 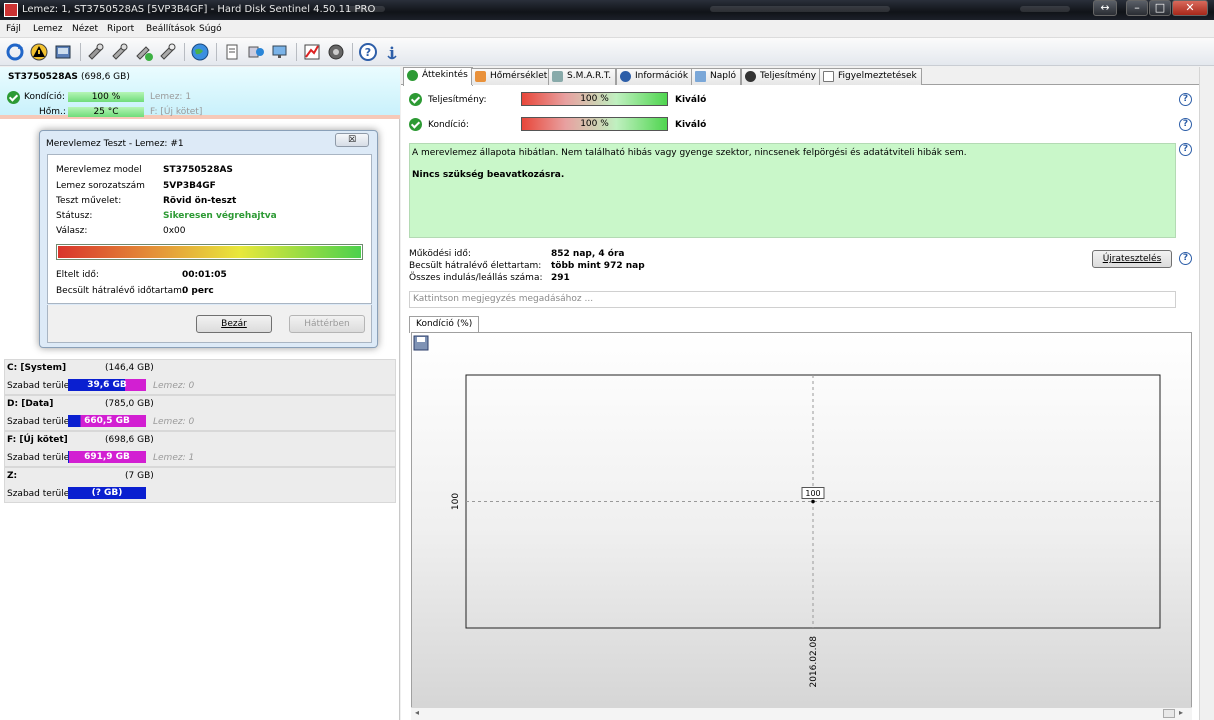 What do you see at coordinates (107, 457) in the screenshot?
I see `free-space-bar: 691,9 GB` at bounding box center [107, 457].